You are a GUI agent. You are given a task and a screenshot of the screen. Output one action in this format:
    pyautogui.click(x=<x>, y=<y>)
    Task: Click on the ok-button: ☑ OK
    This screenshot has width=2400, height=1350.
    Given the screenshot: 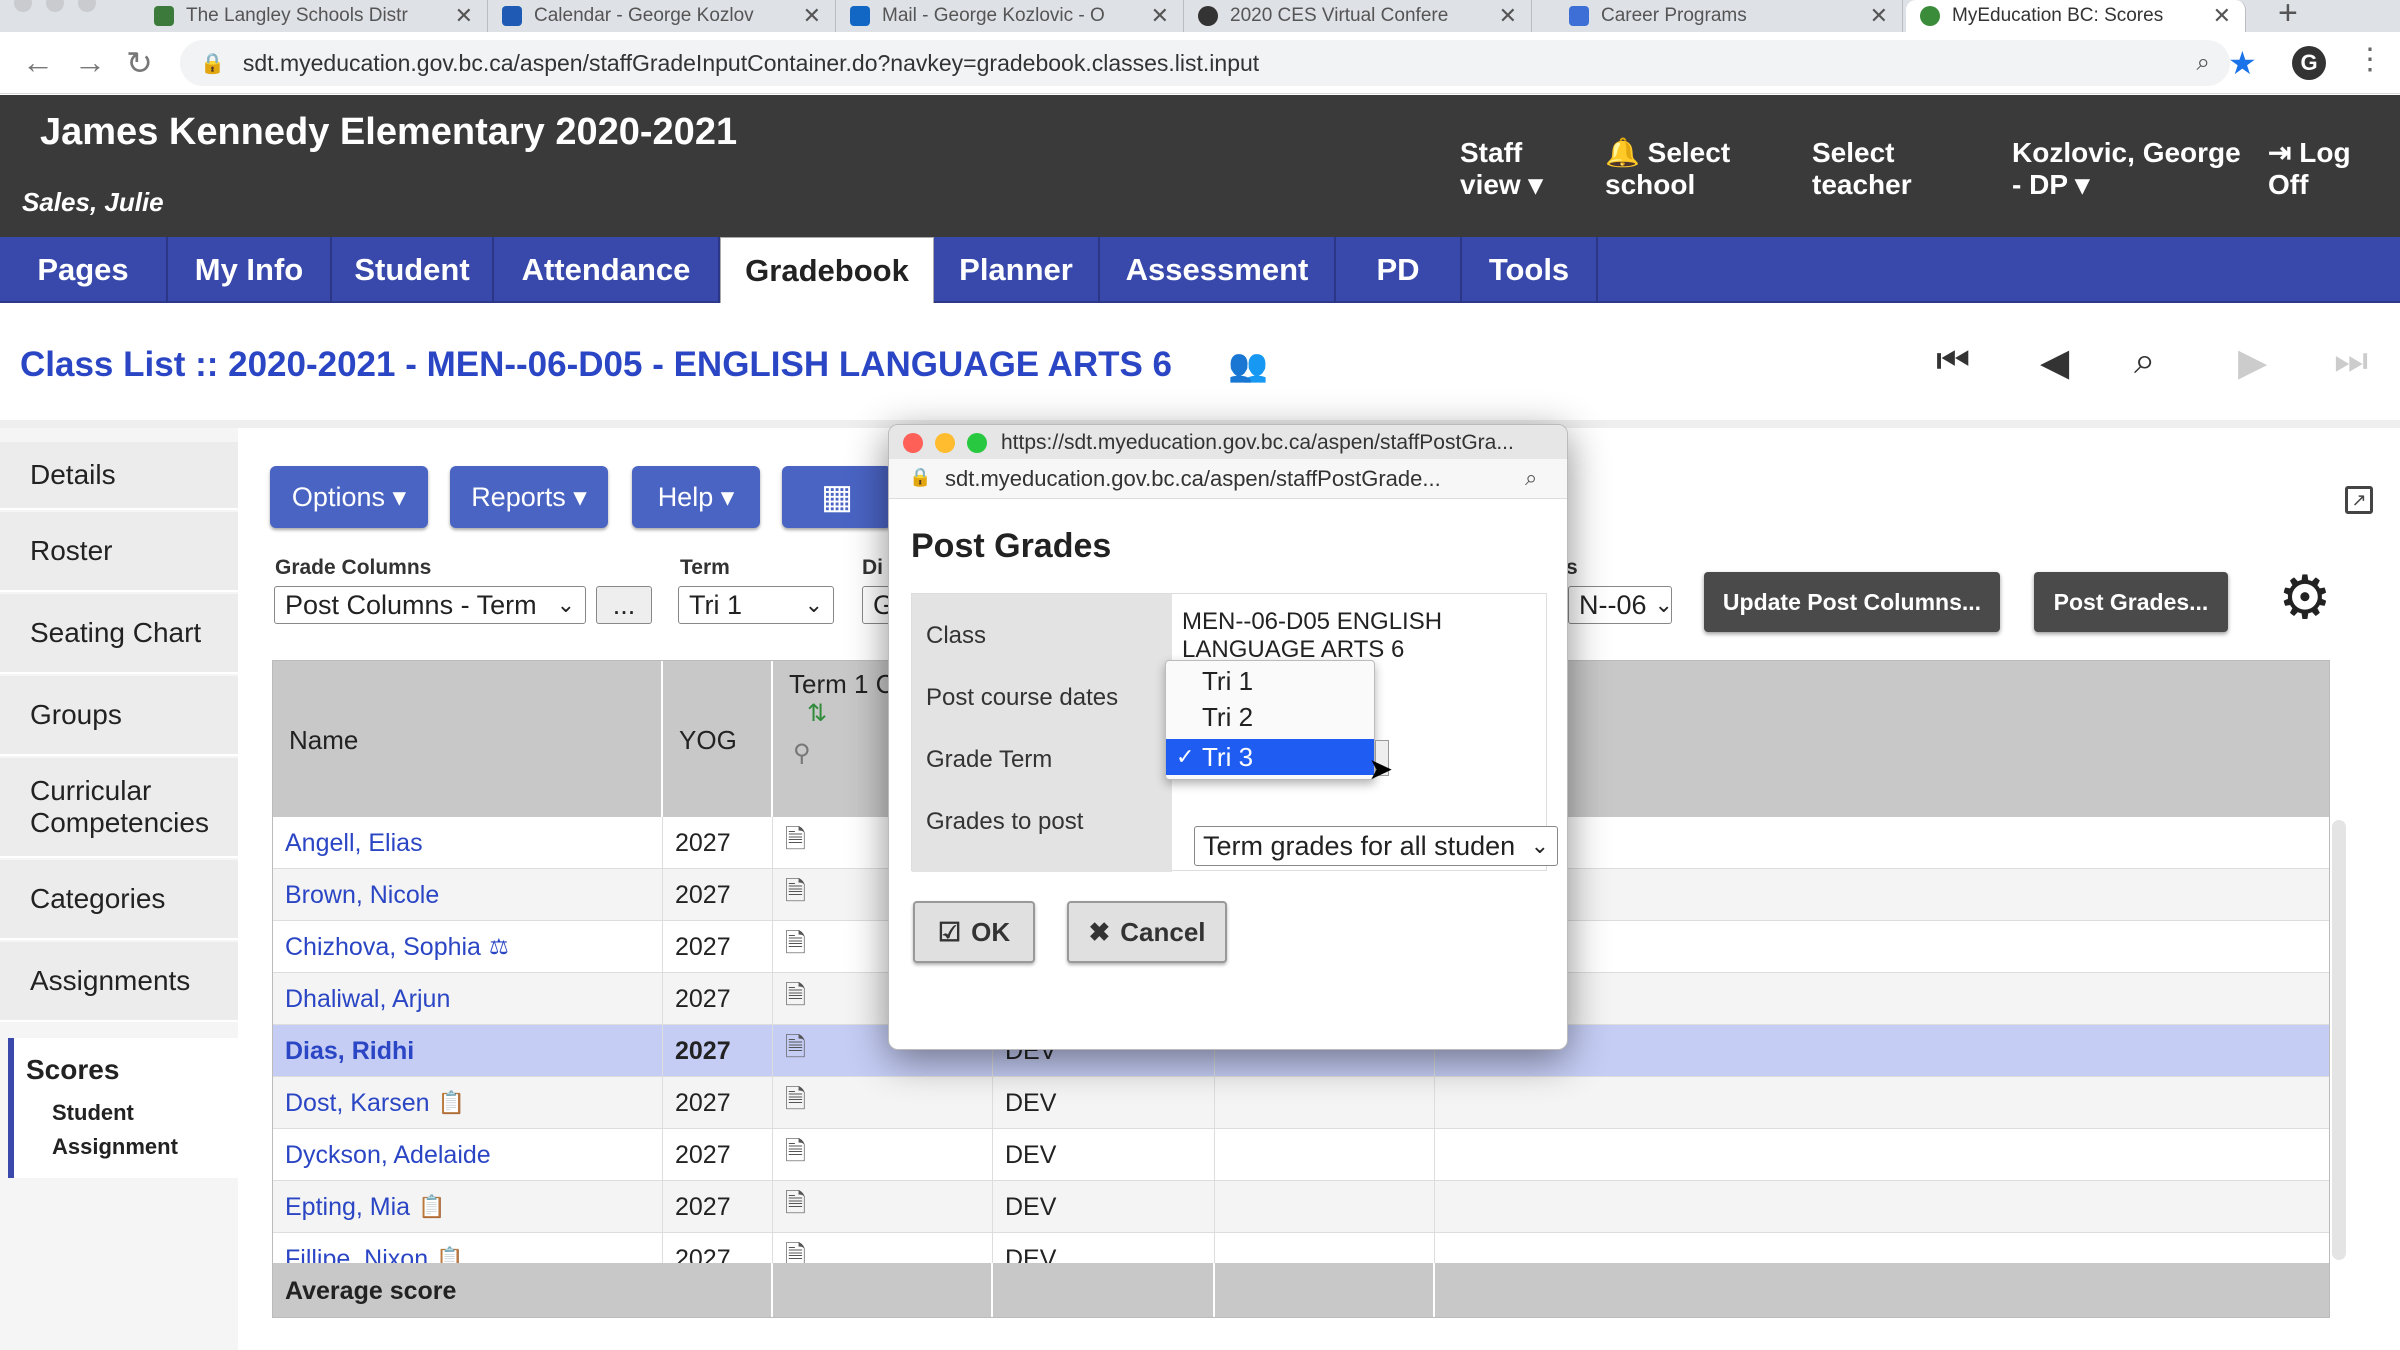 What is the action you would take?
    pyautogui.click(x=974, y=932)
    